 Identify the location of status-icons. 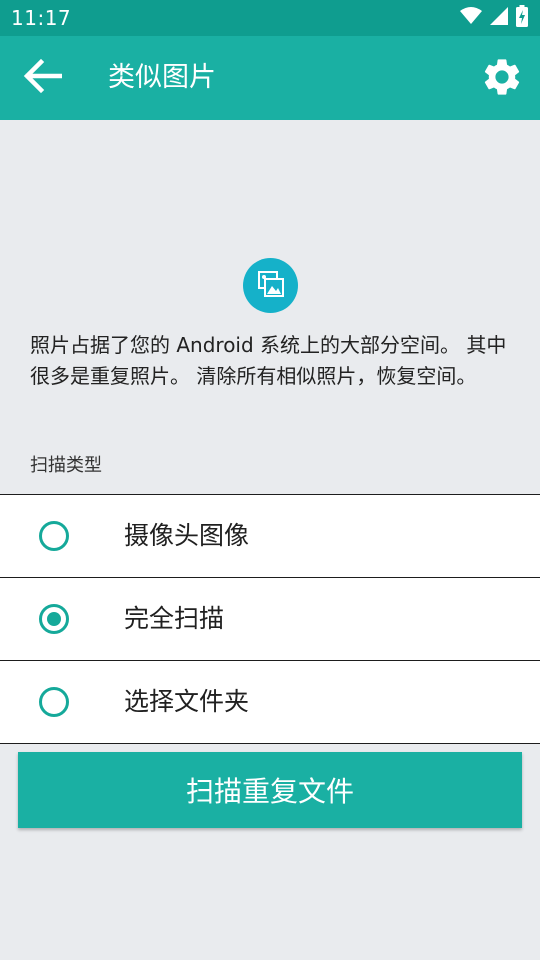
(494, 18).